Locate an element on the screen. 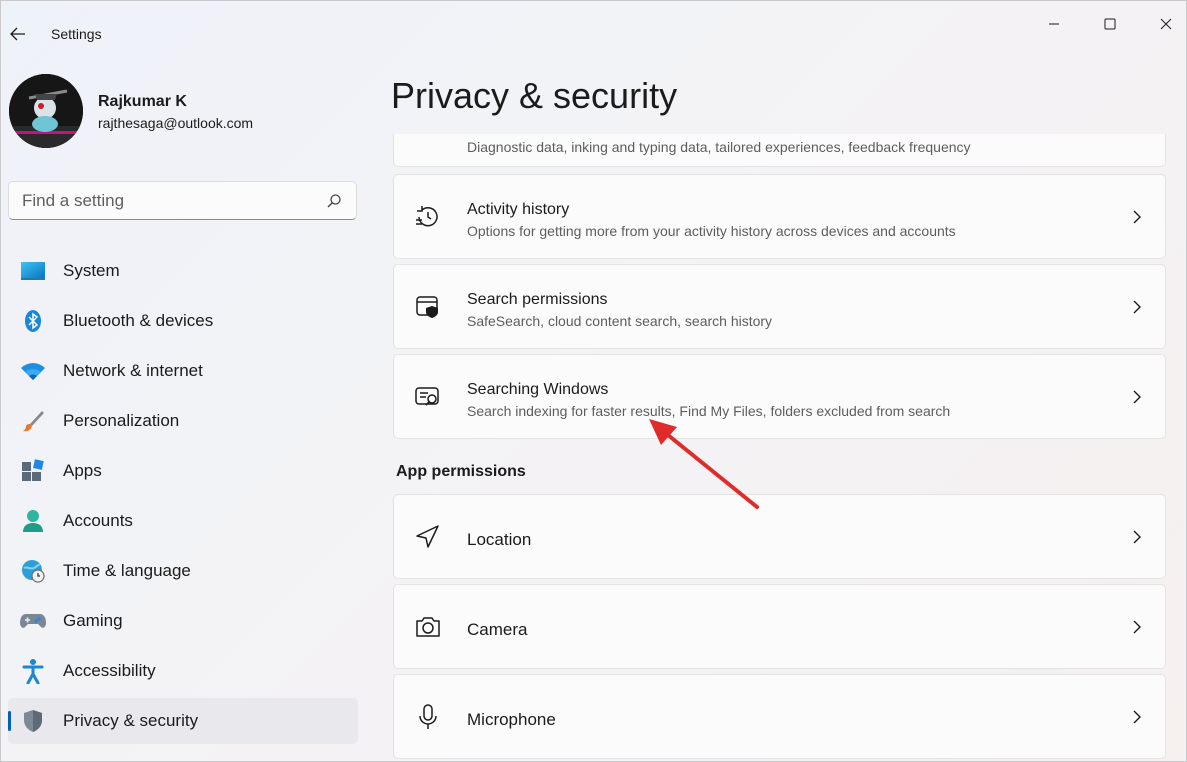 Image resolution: width=1187 pixels, height=762 pixels. sidebar-item-label: Gaming is located at coordinates (93, 620).